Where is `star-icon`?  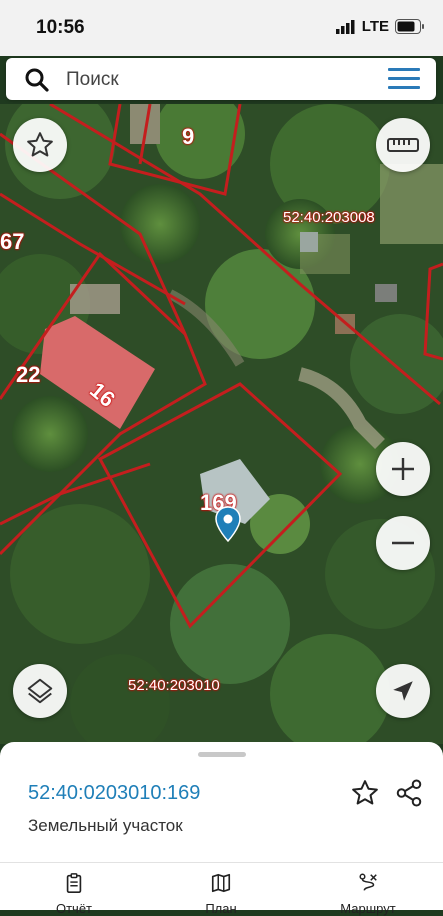 star-icon is located at coordinates (40, 144).